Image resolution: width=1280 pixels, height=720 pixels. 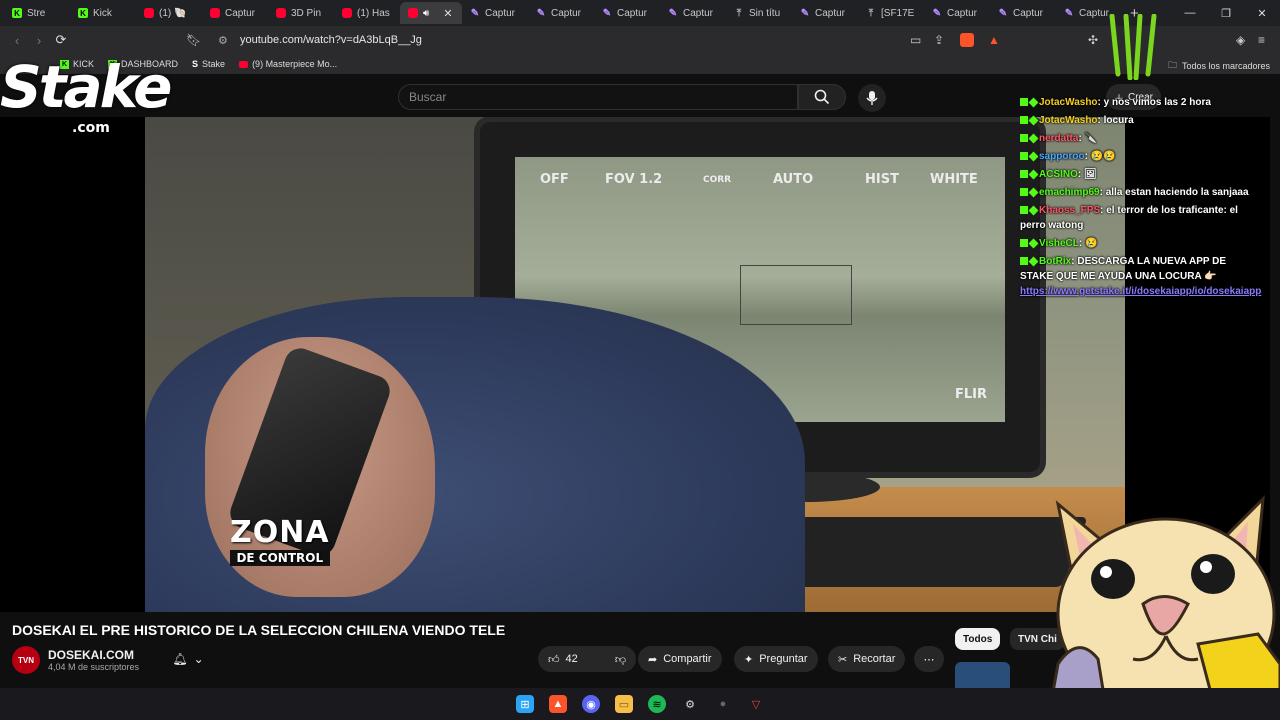 I want to click on chat-username: JotacWasho, so click(x=1068, y=120).